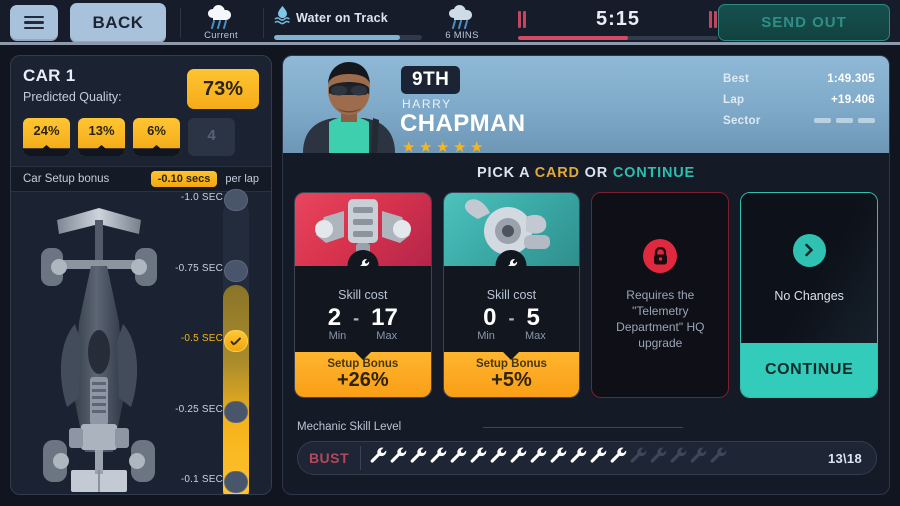  I want to click on race-timer: 5:15, so click(618, 22).